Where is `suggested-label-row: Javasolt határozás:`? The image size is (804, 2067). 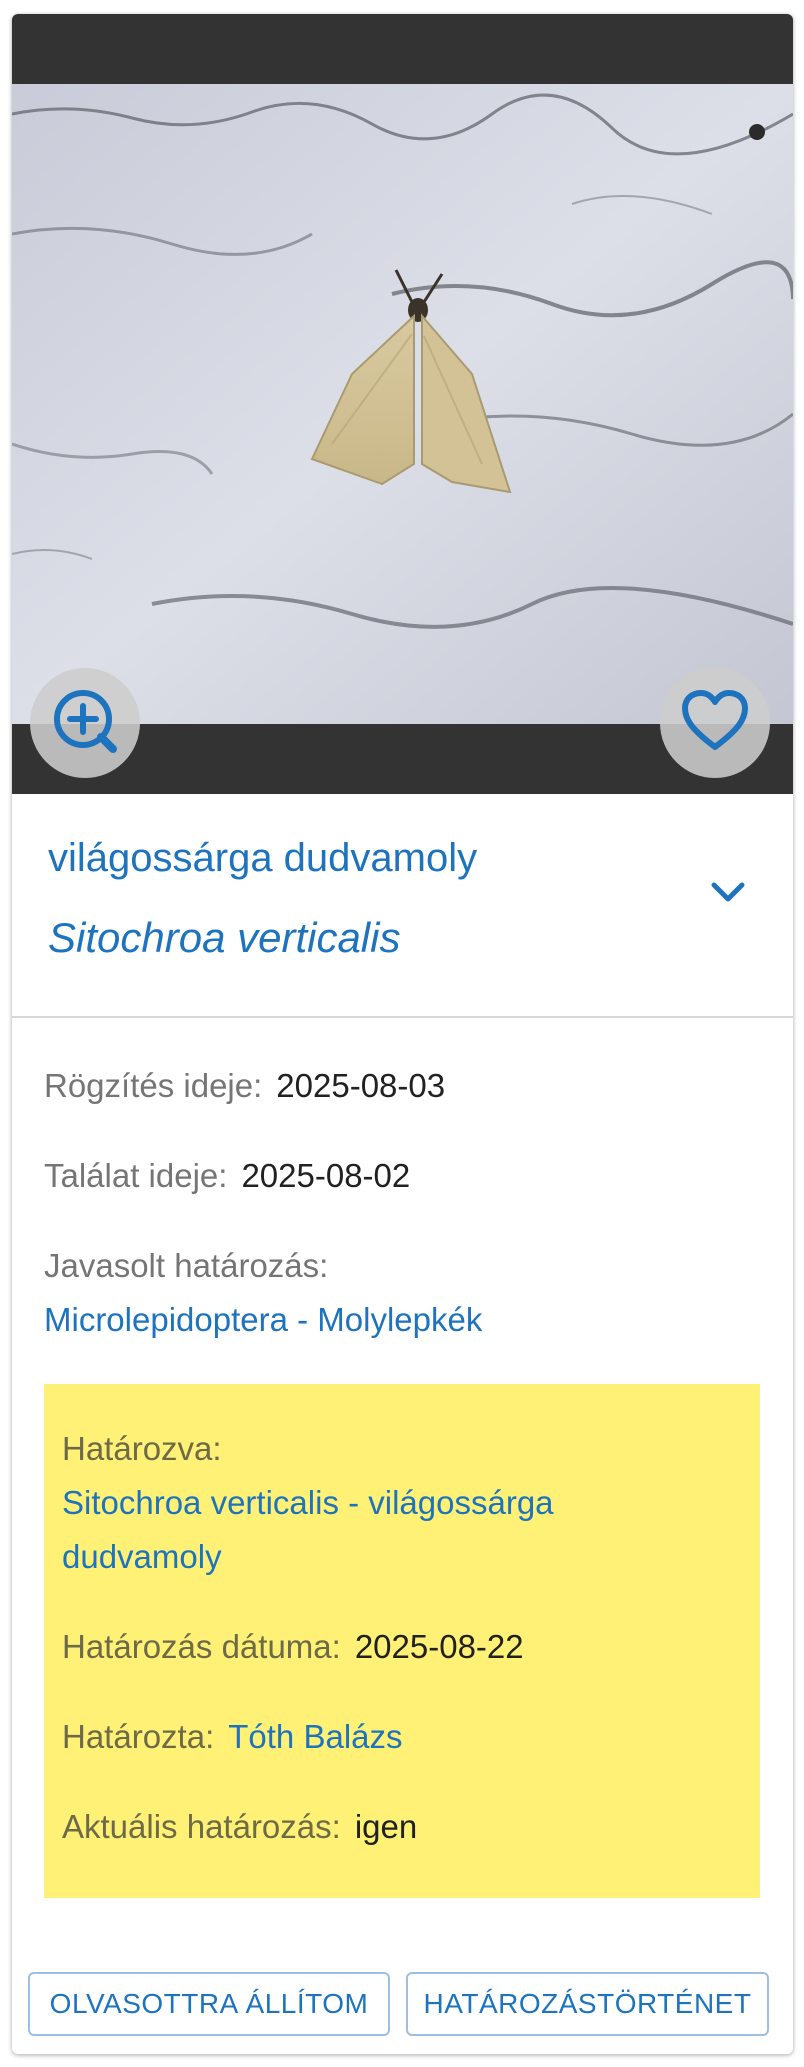 suggested-label-row: Javasolt határozás: is located at coordinates (186, 1266).